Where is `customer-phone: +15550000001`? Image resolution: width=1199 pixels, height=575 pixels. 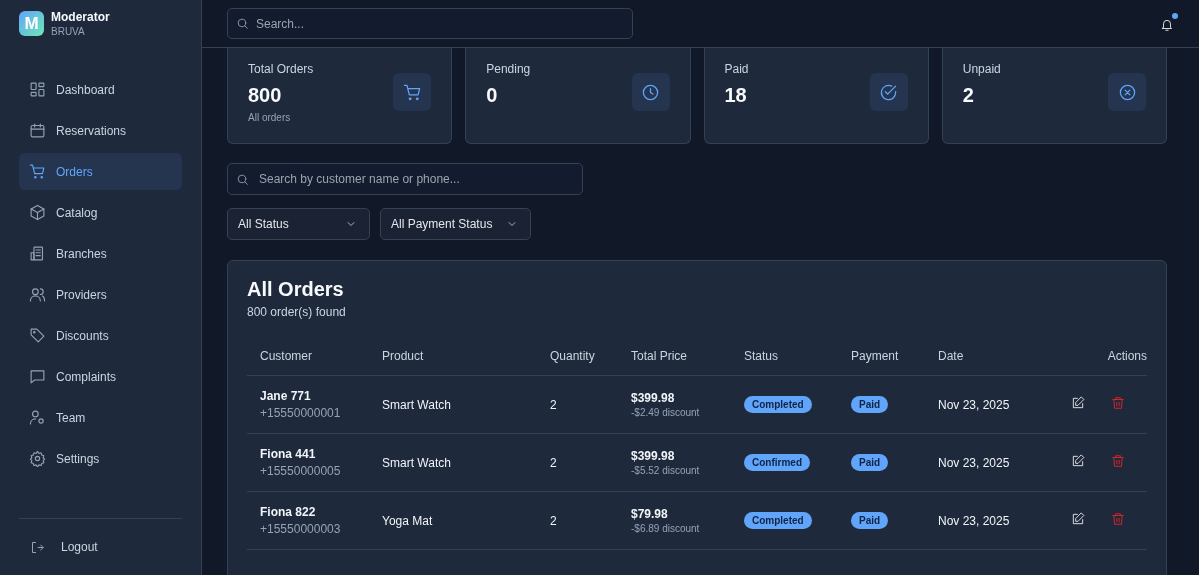
customer-phone: +15550000001 is located at coordinates (301, 413).